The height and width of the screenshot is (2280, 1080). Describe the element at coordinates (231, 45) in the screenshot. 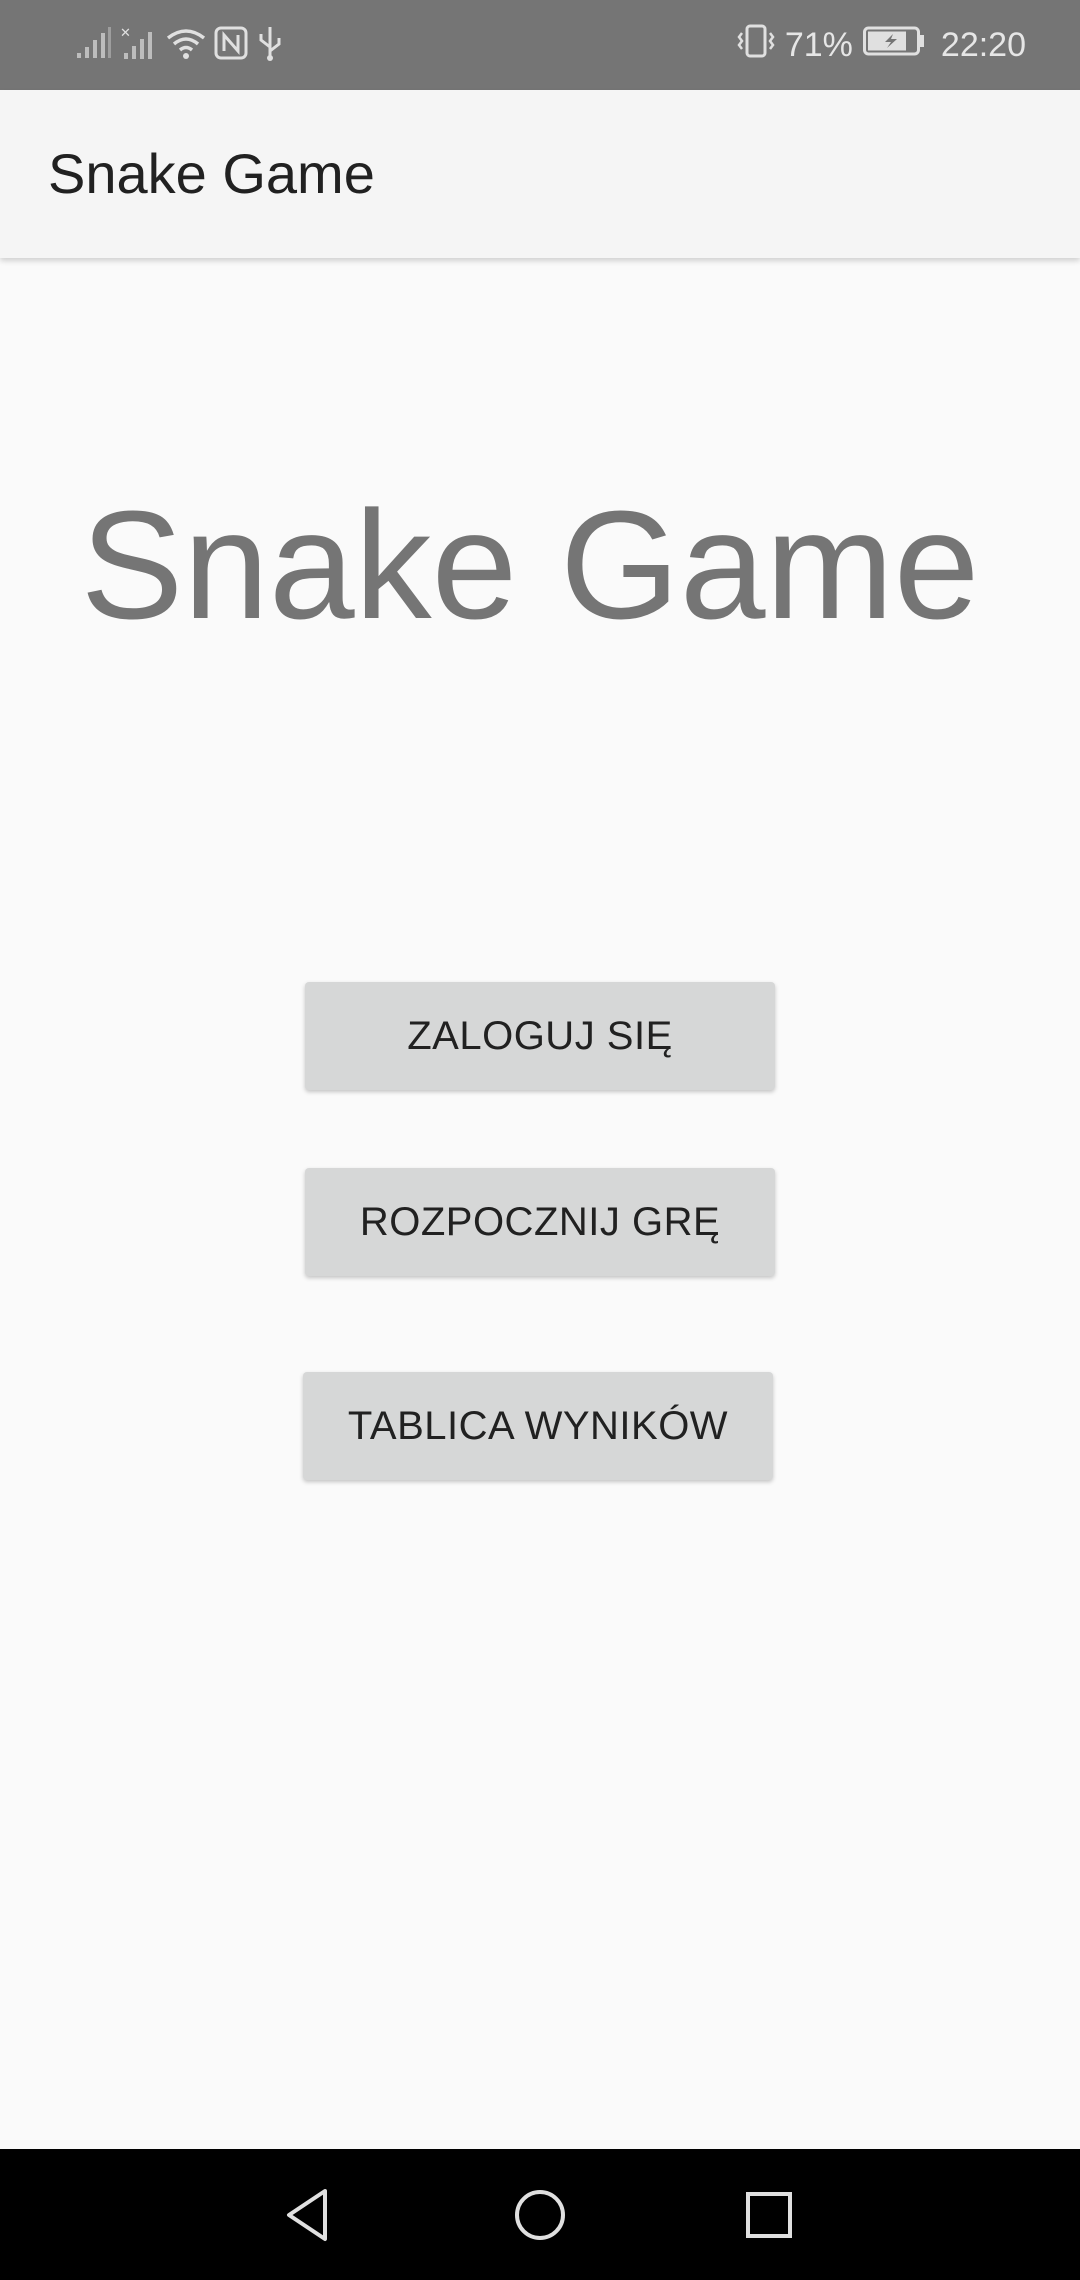

I see `nfc-icon` at that location.